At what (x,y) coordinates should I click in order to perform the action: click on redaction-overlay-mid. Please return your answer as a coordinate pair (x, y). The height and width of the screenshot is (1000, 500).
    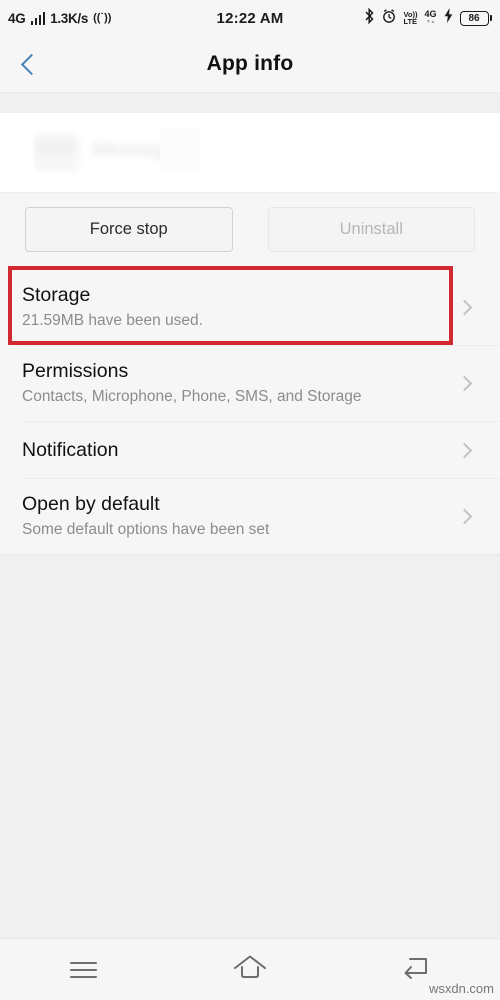
    Looking at the image, I should click on (180, 150).